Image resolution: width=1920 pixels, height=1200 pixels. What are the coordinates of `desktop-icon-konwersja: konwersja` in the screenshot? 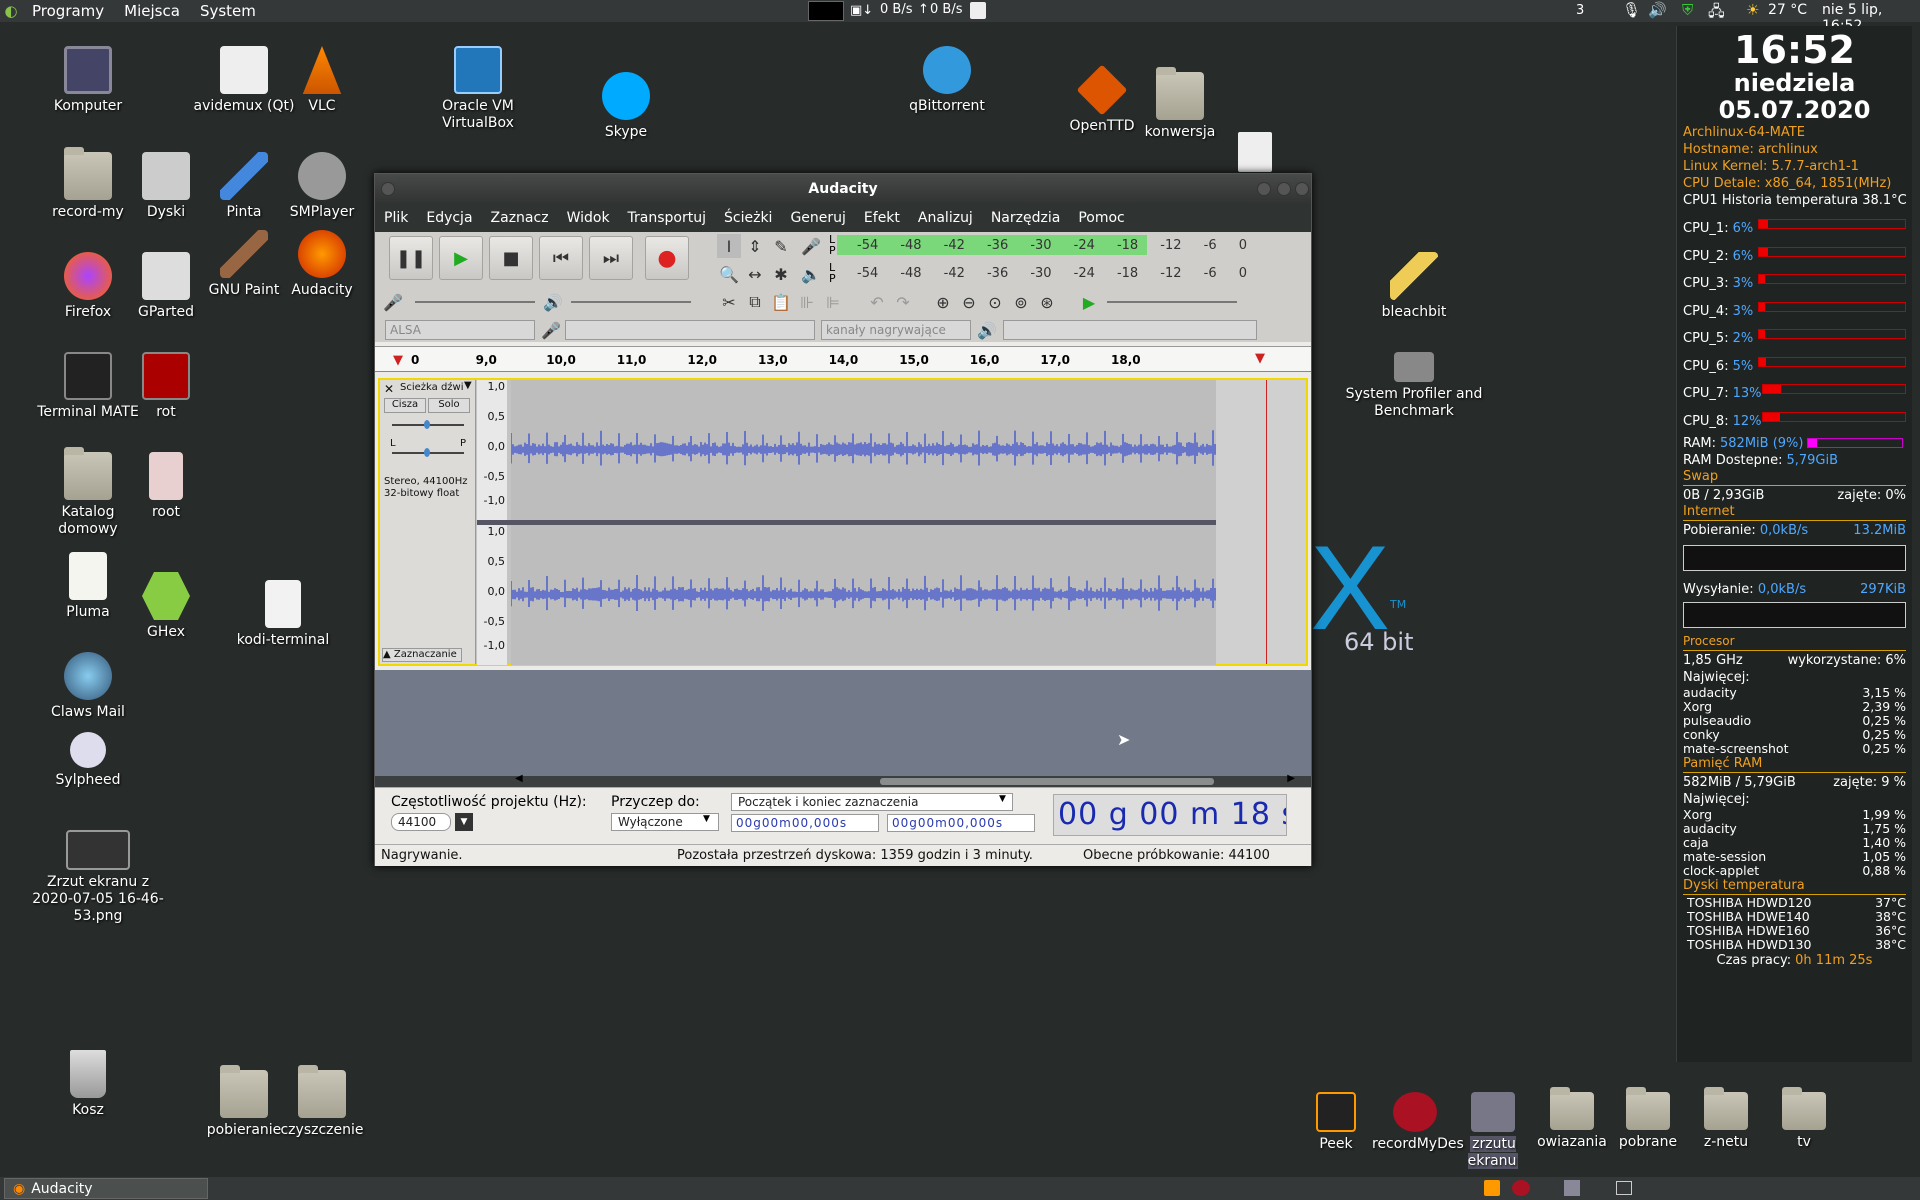 It's located at (1180, 104).